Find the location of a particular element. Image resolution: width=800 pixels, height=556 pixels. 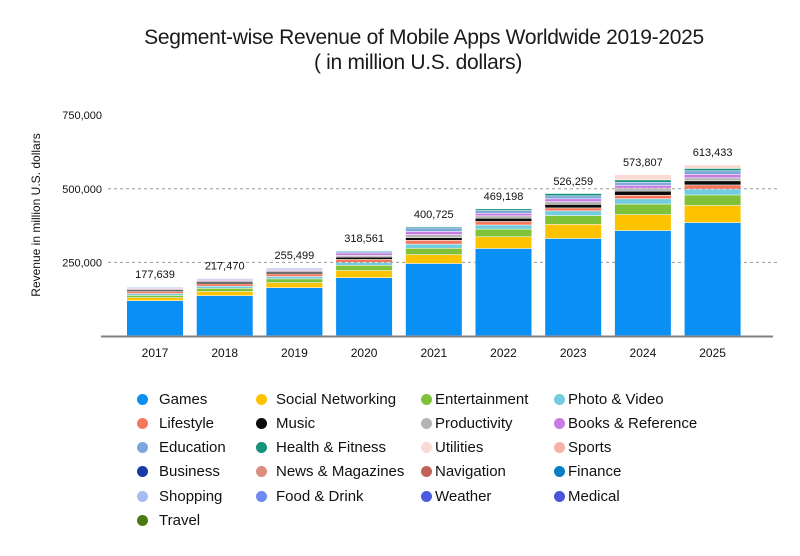

legend-label: Business is located at coordinates (189, 471).